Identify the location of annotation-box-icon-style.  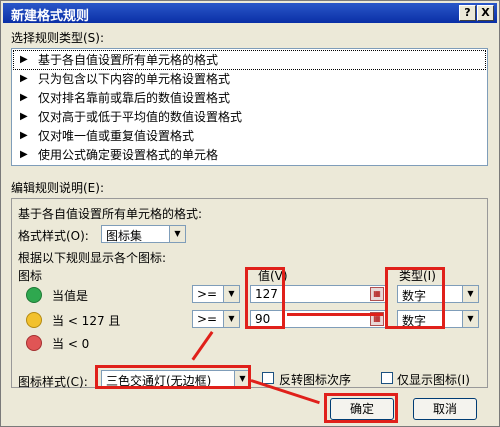
(173, 377).